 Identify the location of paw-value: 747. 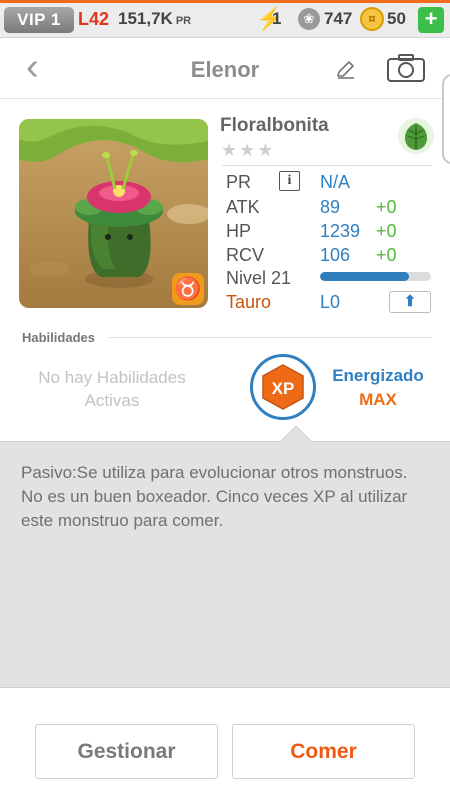
(338, 18).